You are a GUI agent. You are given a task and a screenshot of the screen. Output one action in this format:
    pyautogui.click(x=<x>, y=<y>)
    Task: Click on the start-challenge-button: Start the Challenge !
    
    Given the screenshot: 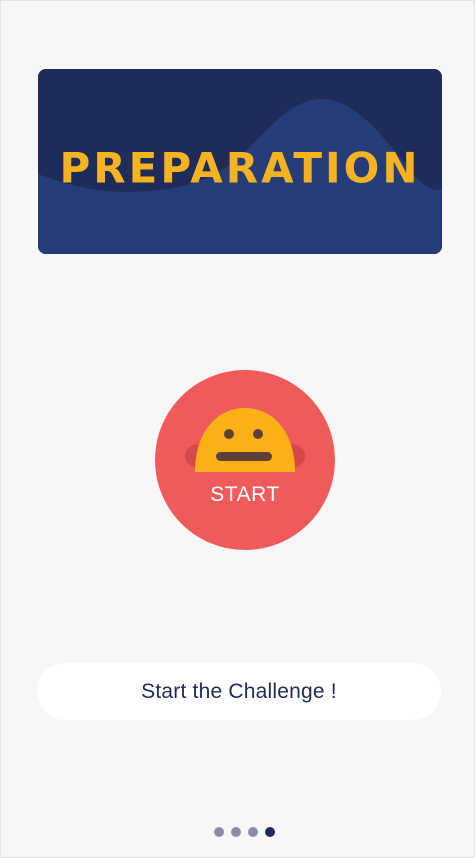 What is the action you would take?
    pyautogui.click(x=239, y=691)
    